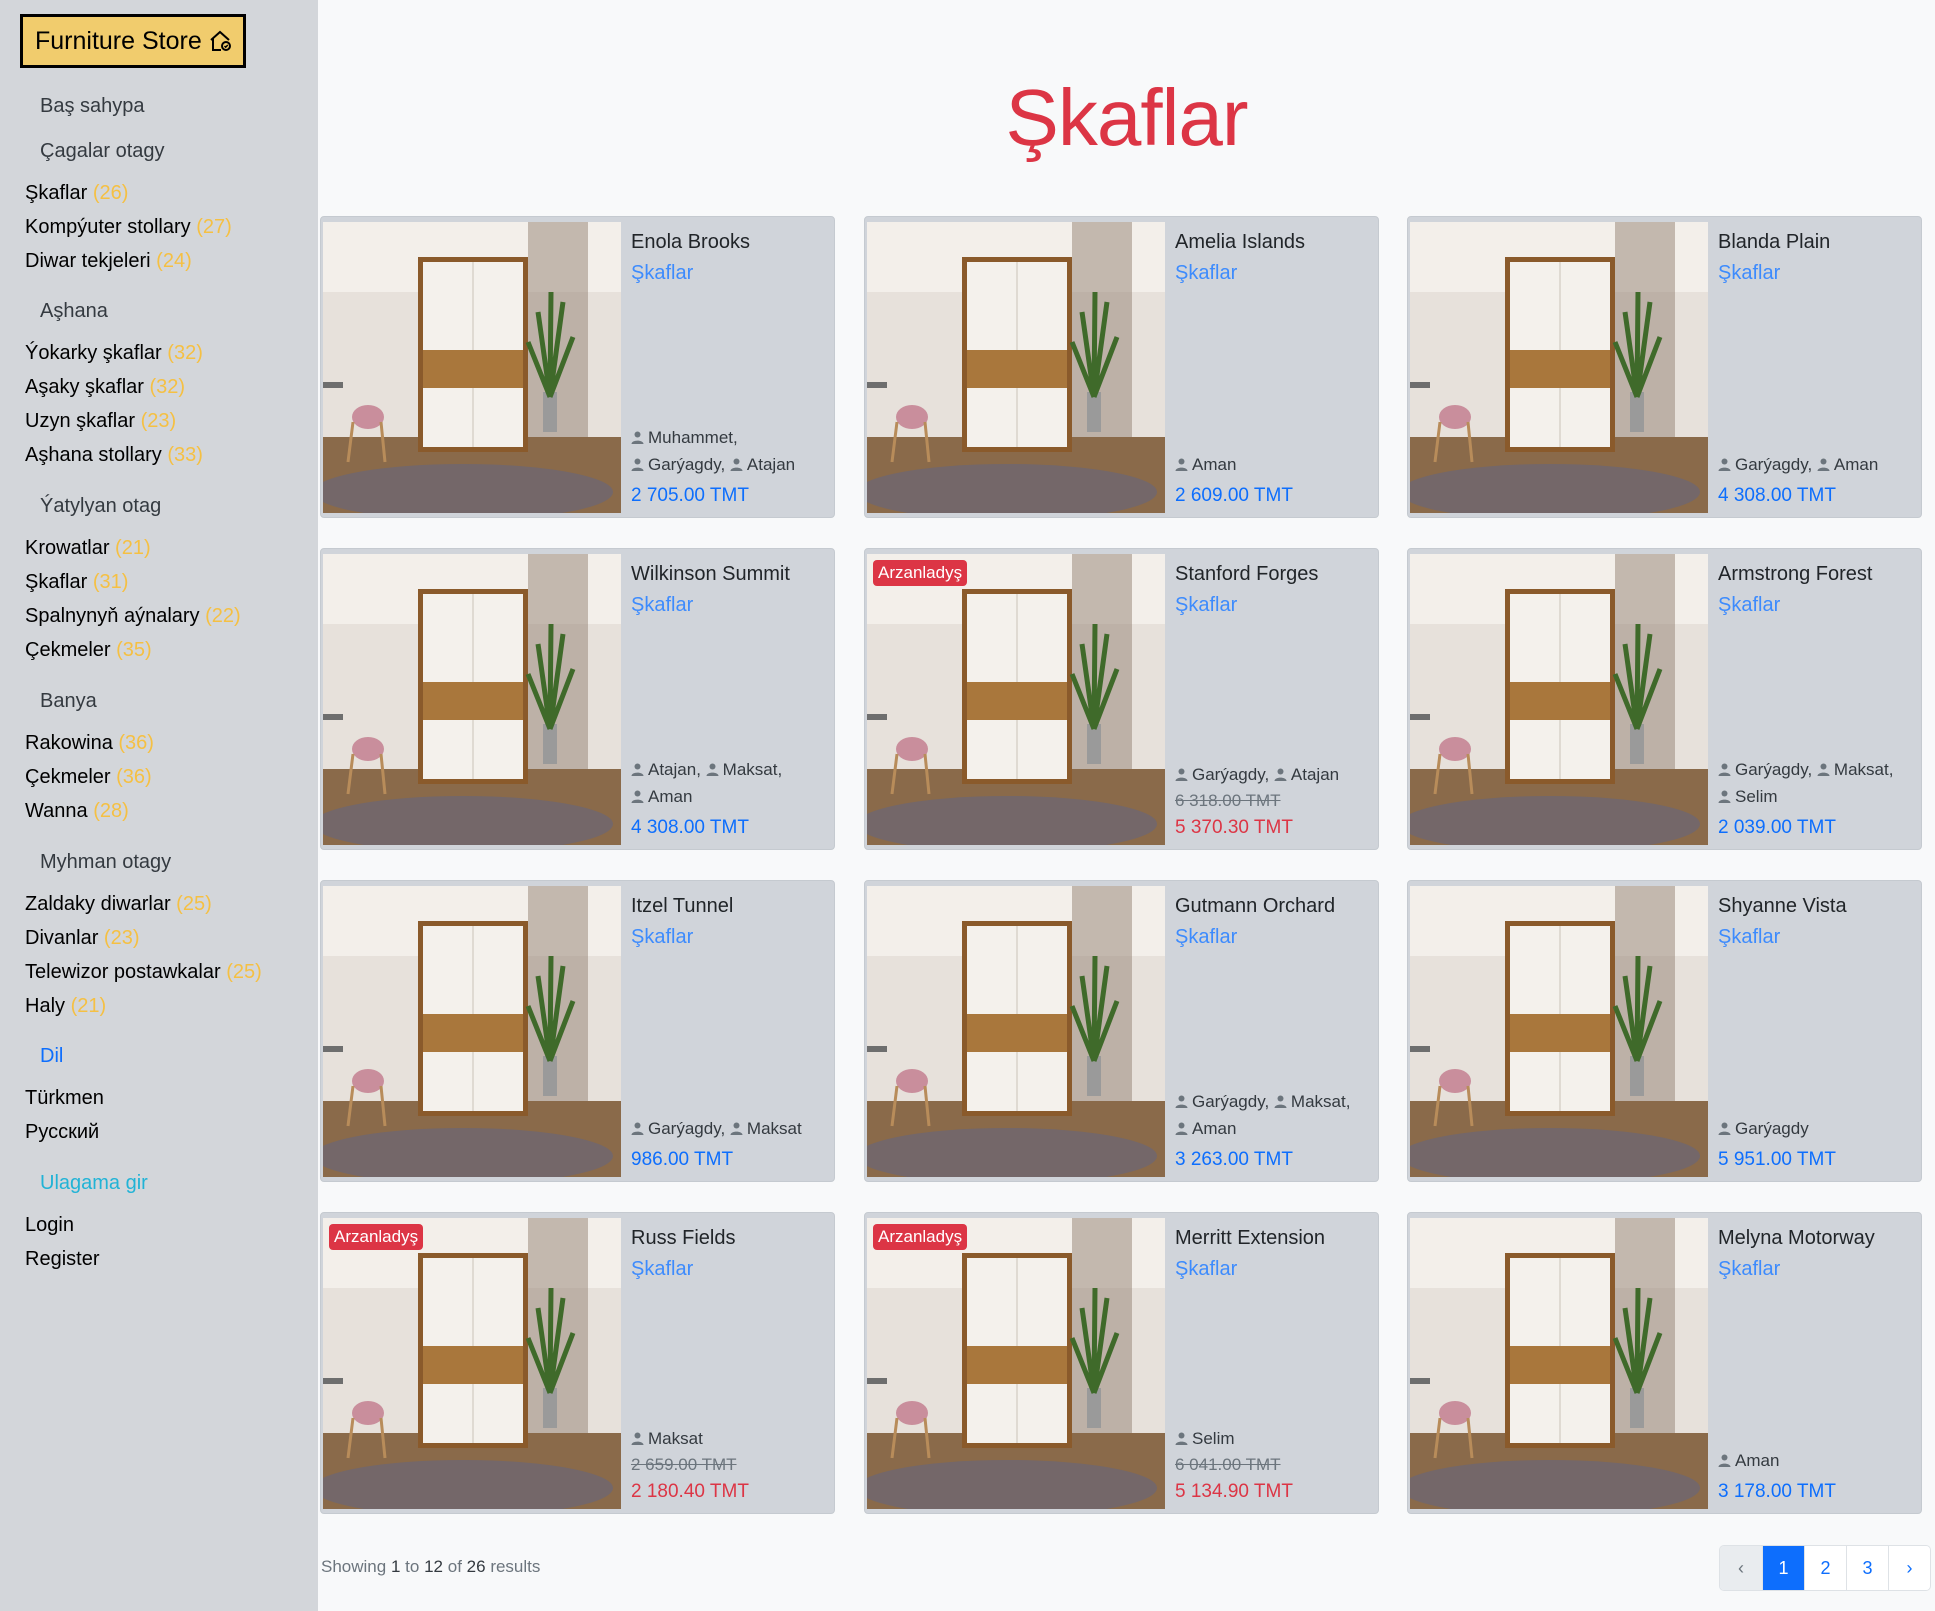 This screenshot has height=1611, width=1935. I want to click on sidebar-category-link: Çekmeler (36), so click(88, 777).